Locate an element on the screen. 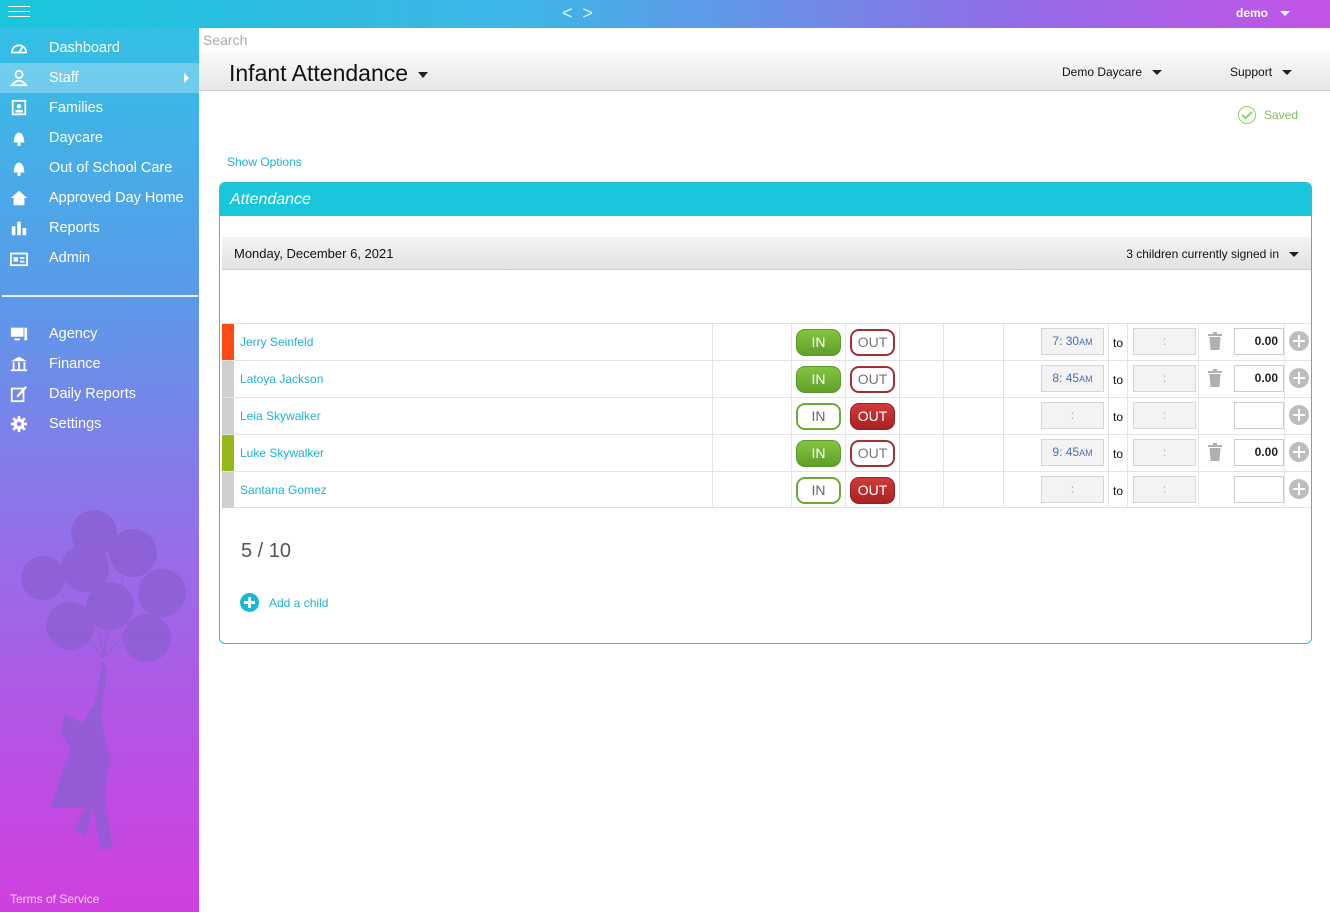 This screenshot has width=1330, height=912. sidebar-item-settings: Settings is located at coordinates (99, 424).